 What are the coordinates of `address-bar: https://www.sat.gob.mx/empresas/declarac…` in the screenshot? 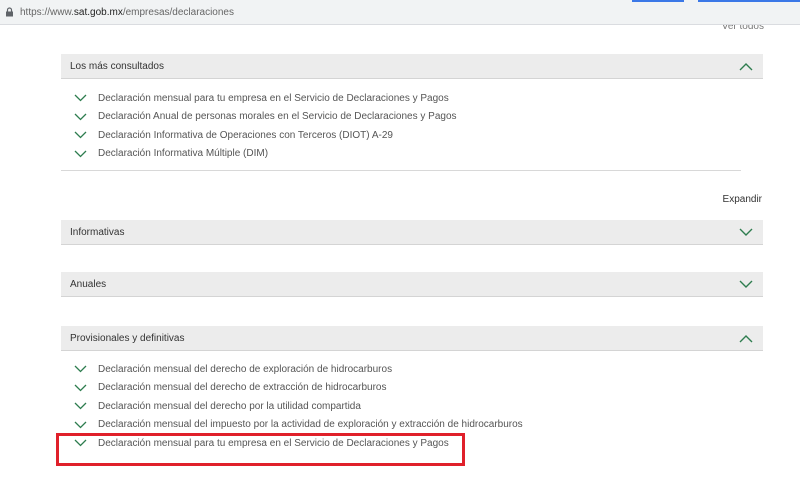 It's located at (400, 12).